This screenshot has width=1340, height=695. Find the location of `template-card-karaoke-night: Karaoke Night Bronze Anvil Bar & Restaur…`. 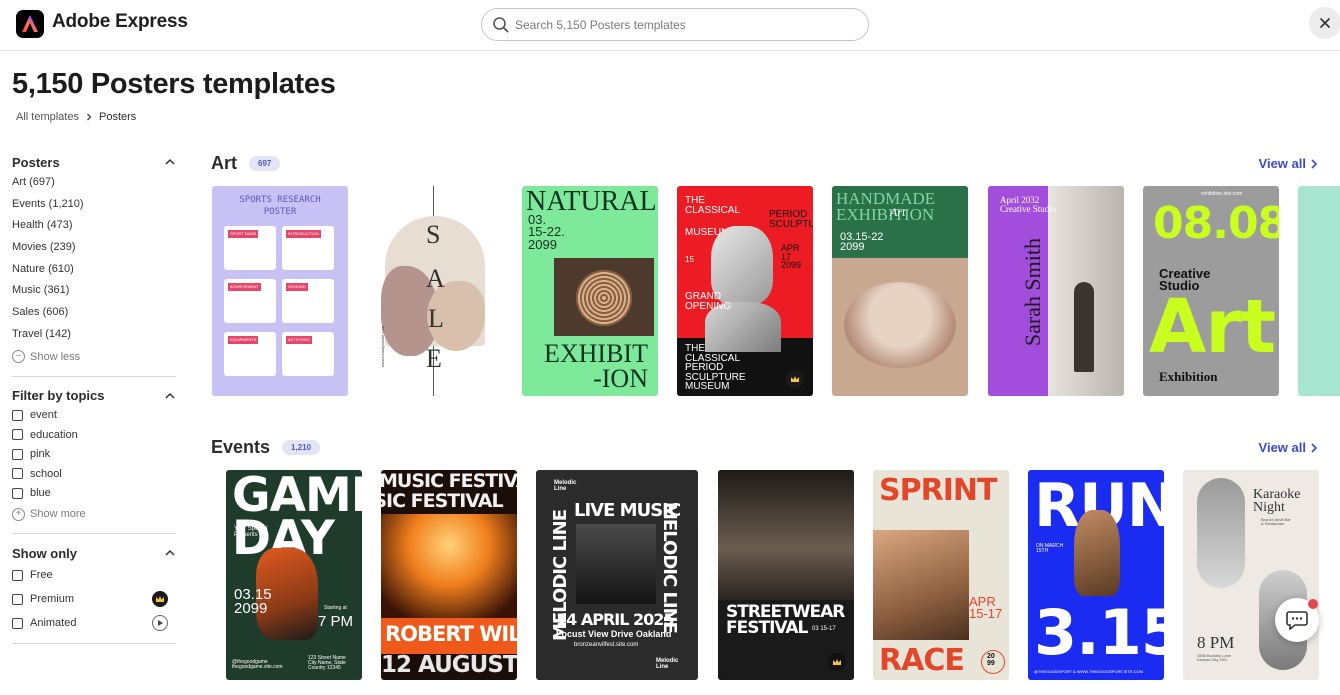

template-card-karaoke-night: Karaoke Night Bronze Anvil Bar & Restaur… is located at coordinates (1251, 575).